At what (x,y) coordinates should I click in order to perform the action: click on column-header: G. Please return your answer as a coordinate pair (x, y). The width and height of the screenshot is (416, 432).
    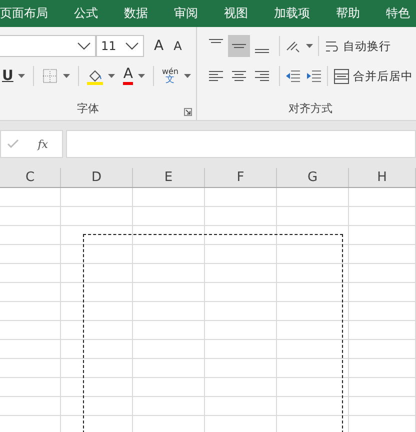
    Looking at the image, I should click on (313, 177).